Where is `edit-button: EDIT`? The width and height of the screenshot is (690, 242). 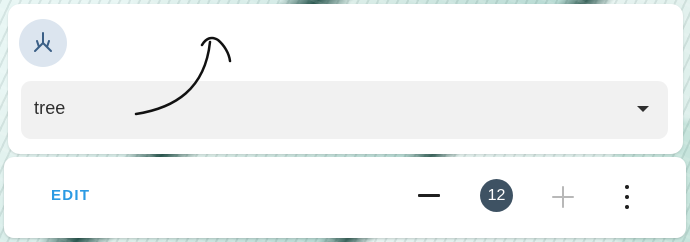 edit-button: EDIT is located at coordinates (70, 195).